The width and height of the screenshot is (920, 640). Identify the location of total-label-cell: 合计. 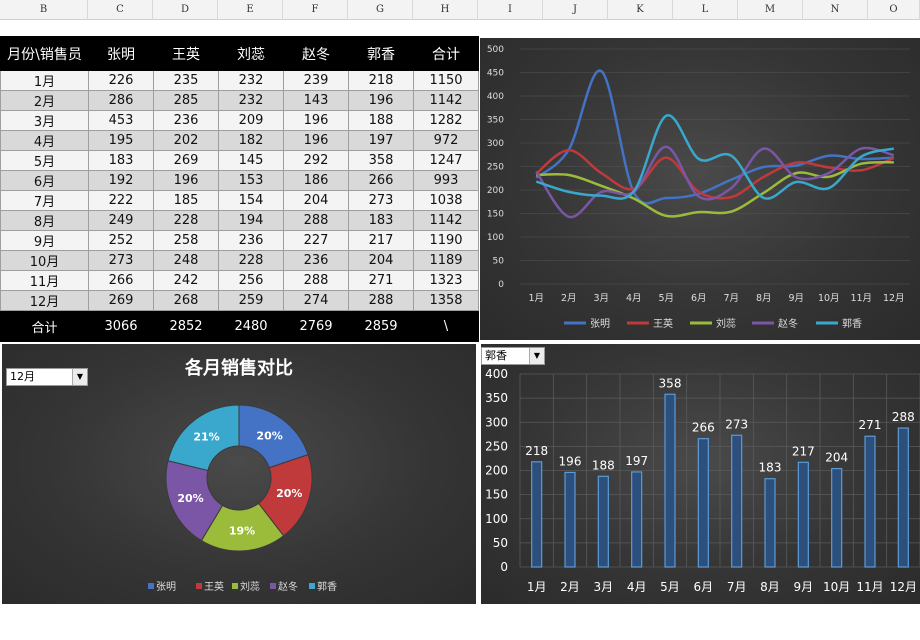
(44, 326).